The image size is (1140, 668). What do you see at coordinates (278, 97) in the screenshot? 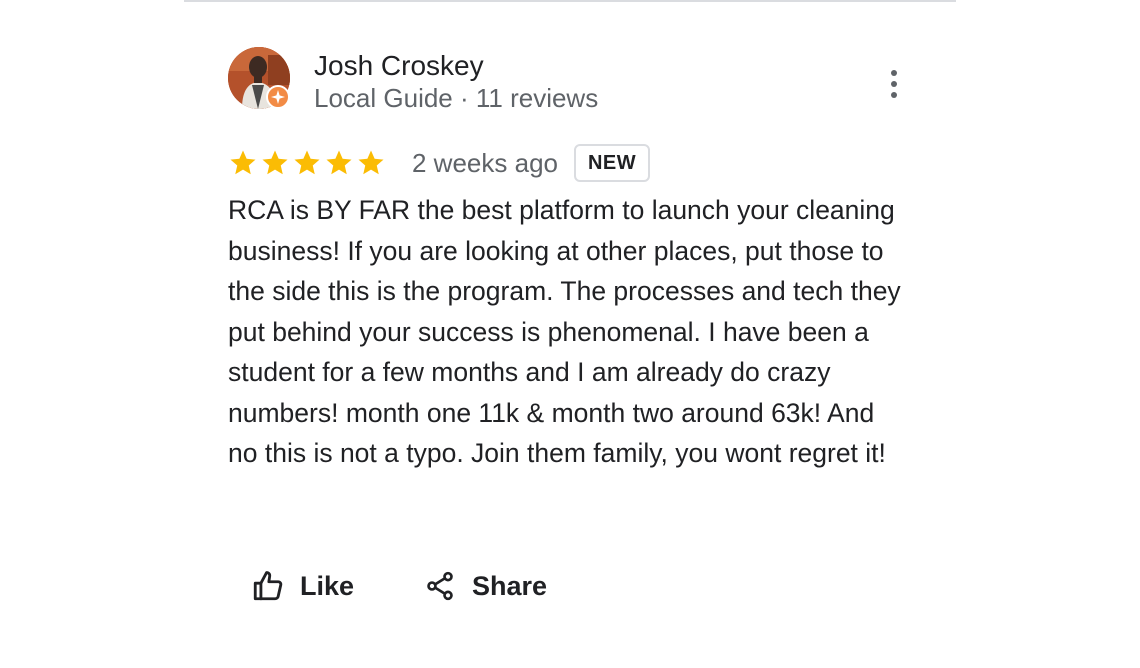
I see `local-guide-star-icon` at bounding box center [278, 97].